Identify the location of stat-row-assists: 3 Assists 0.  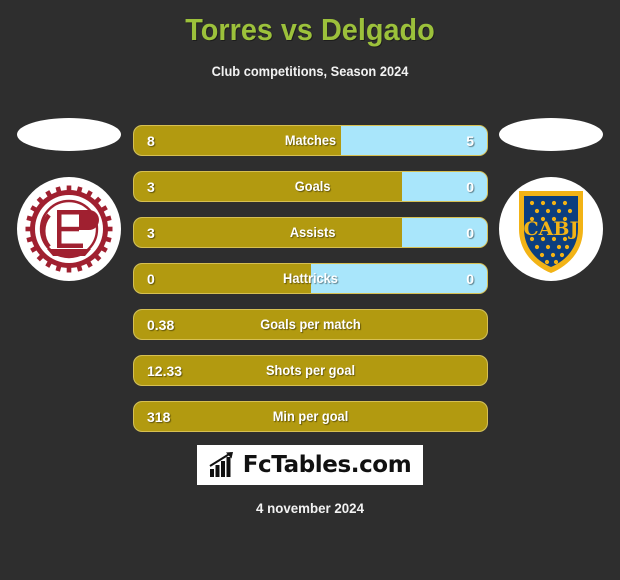
(310, 232).